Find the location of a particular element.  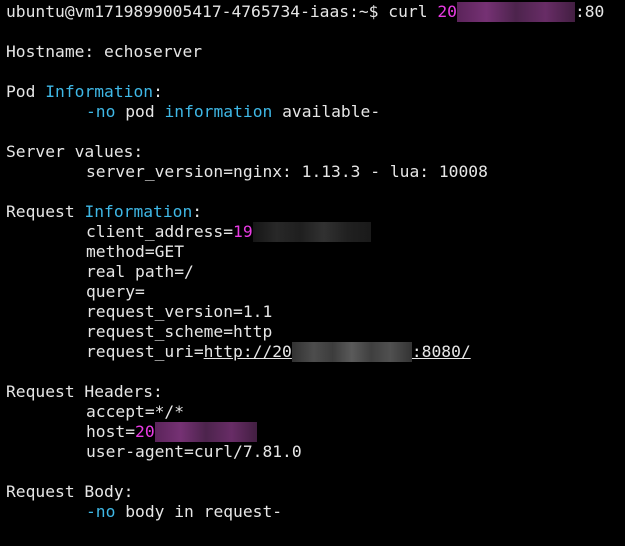

request-uri-end: :8080/ is located at coordinates (441, 351).